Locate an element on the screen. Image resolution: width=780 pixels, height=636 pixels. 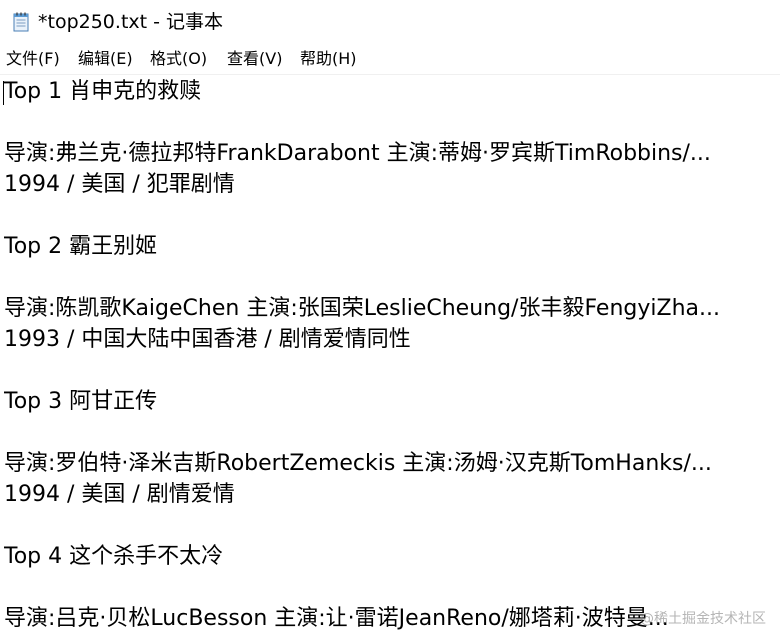
editor-line-top2-info: 1993 / 中国大陆中国香港 / 剧情爱情同性 is located at coordinates (207, 339).